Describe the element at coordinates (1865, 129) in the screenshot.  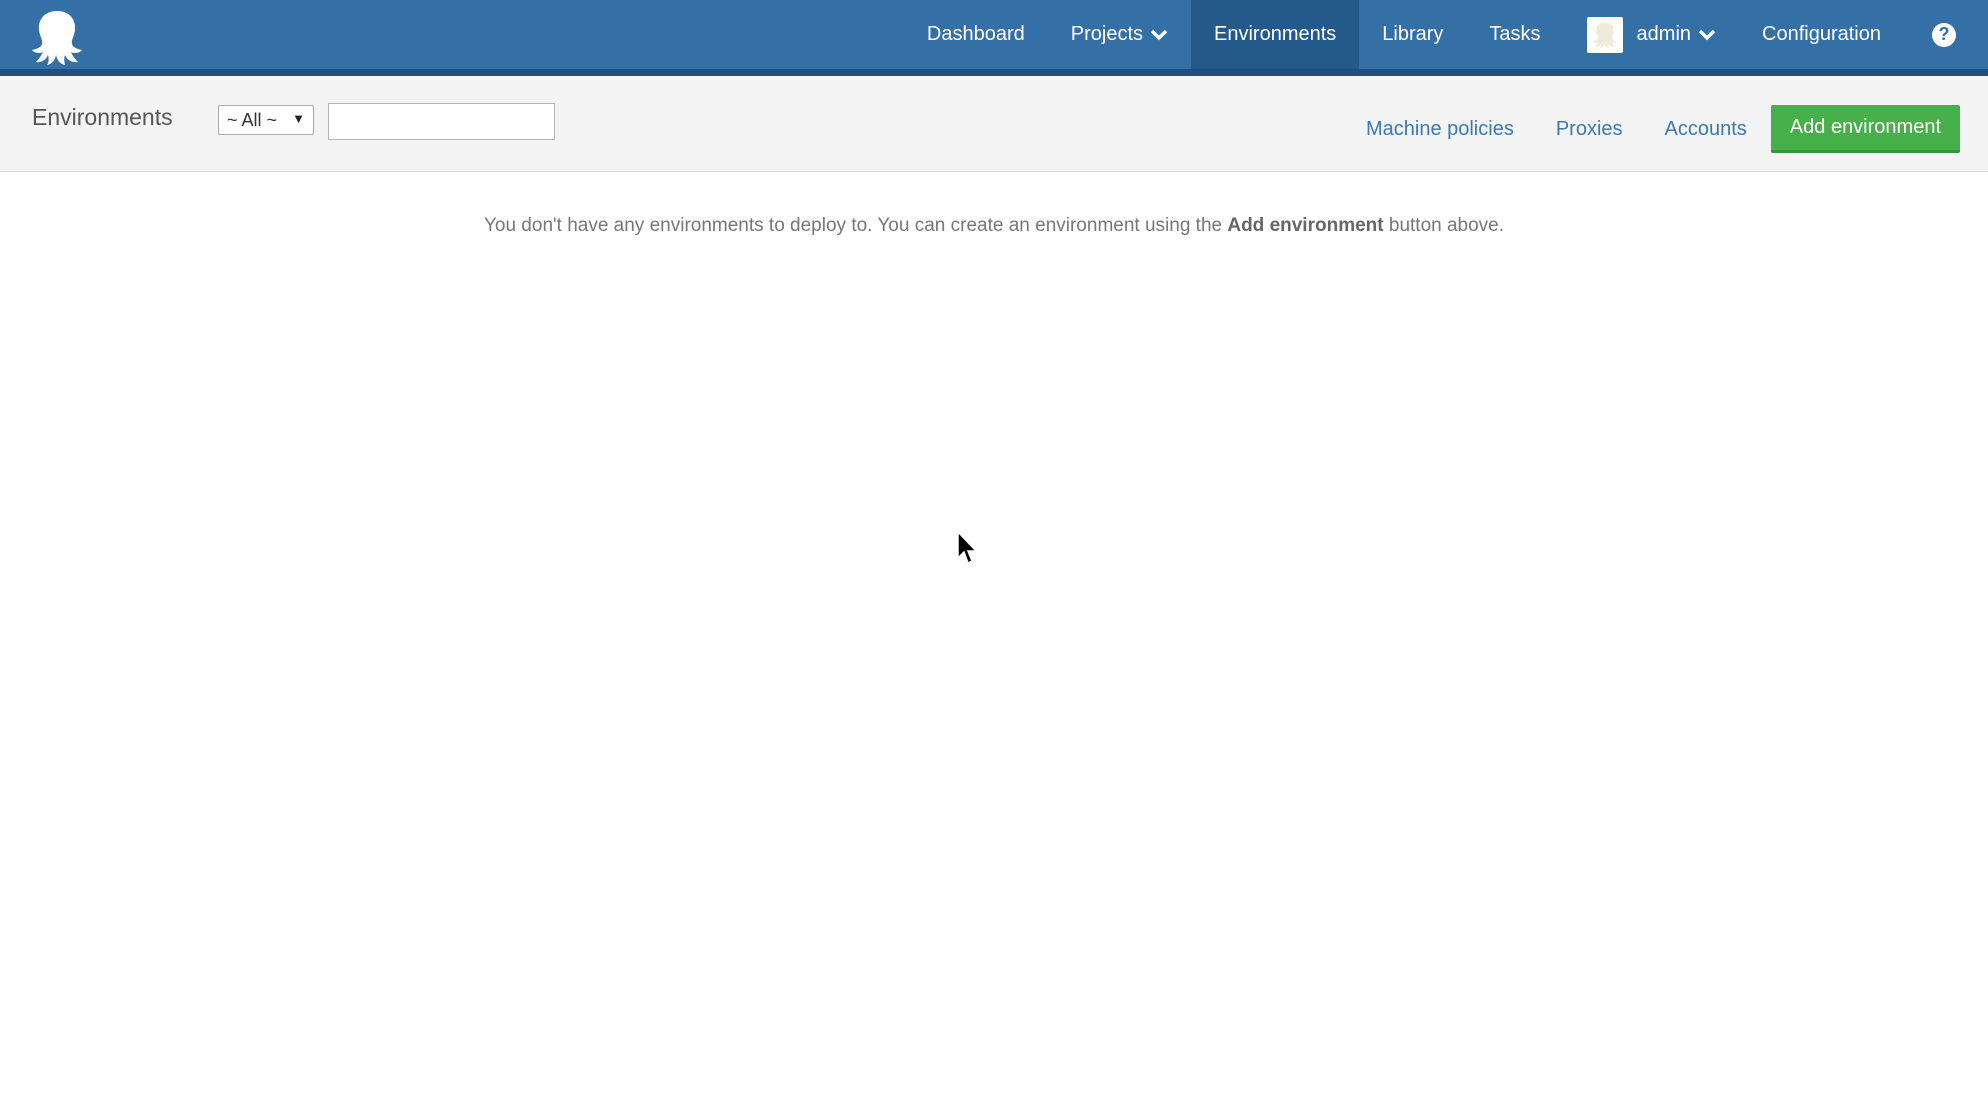
I see `add-environment-button: Add environment` at that location.